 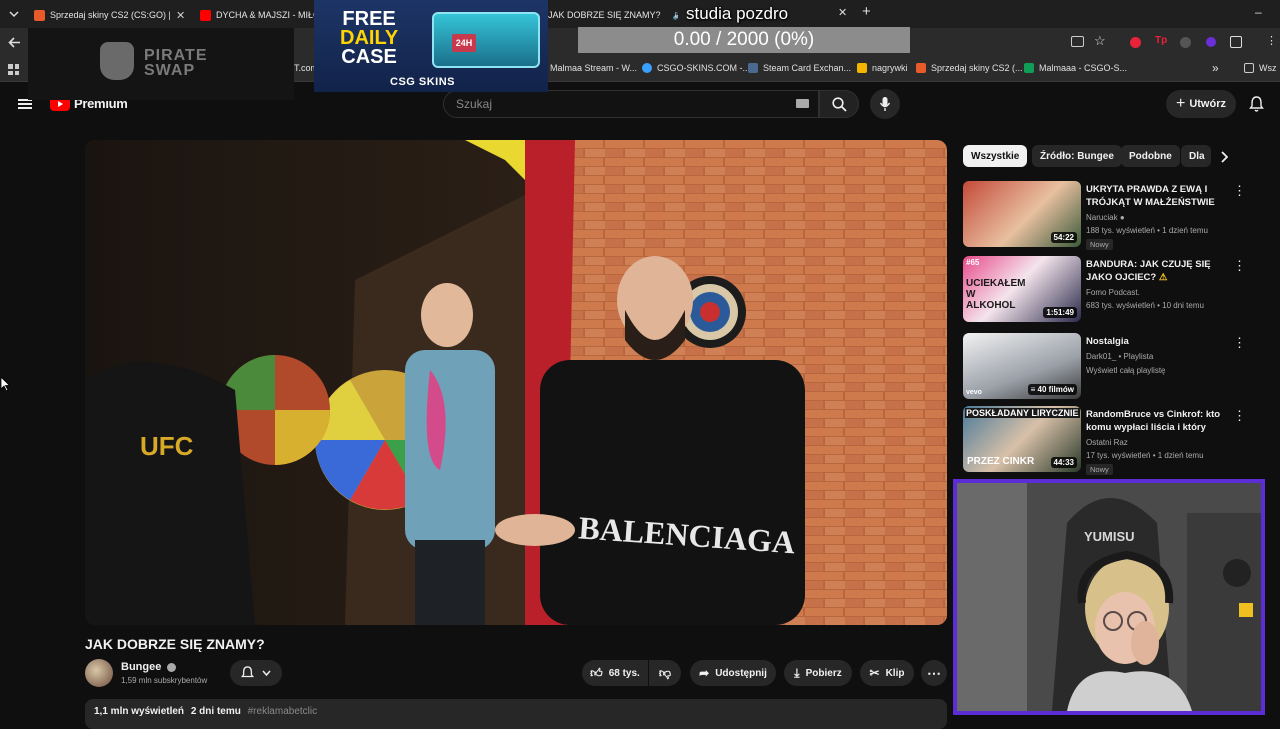 I want to click on download-button: ⤓ Pobierz, so click(x=818, y=673).